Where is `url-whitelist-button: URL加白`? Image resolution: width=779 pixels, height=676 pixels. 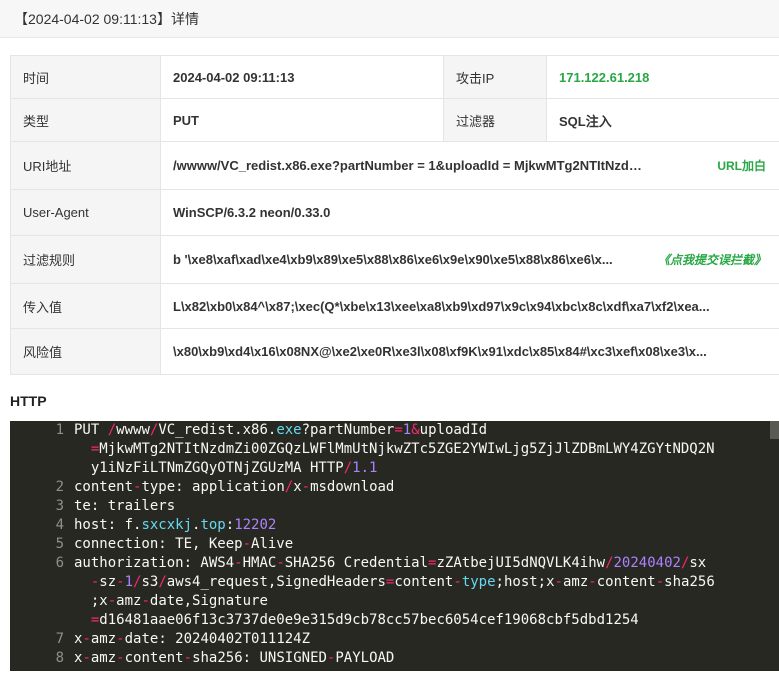 url-whitelist-button: URL加白 is located at coordinates (741, 165).